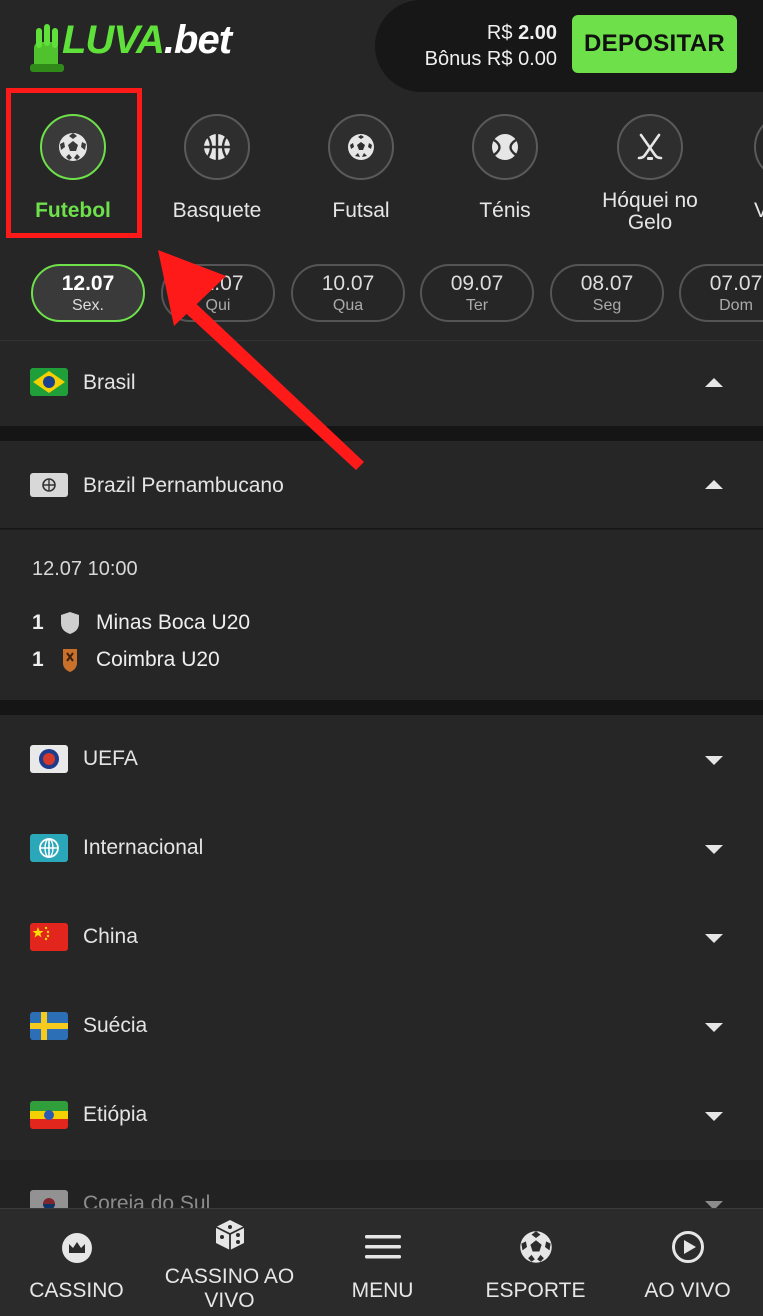  I want to click on play-circle-icon, so click(687, 1247).